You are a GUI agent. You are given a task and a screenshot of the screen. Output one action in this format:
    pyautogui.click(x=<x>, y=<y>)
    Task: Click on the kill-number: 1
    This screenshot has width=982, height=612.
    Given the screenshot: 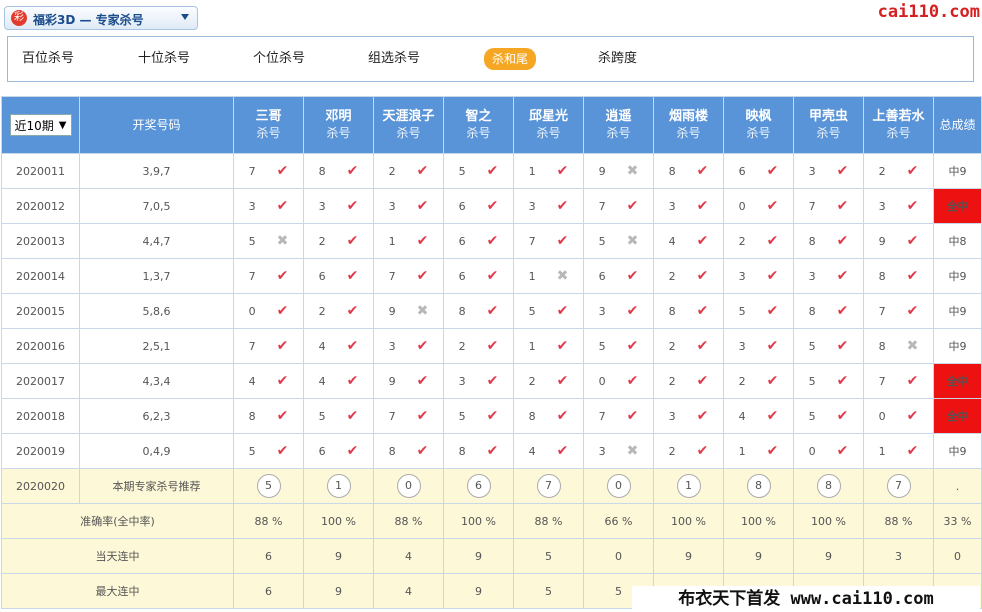 What is the action you would take?
    pyautogui.click(x=532, y=171)
    